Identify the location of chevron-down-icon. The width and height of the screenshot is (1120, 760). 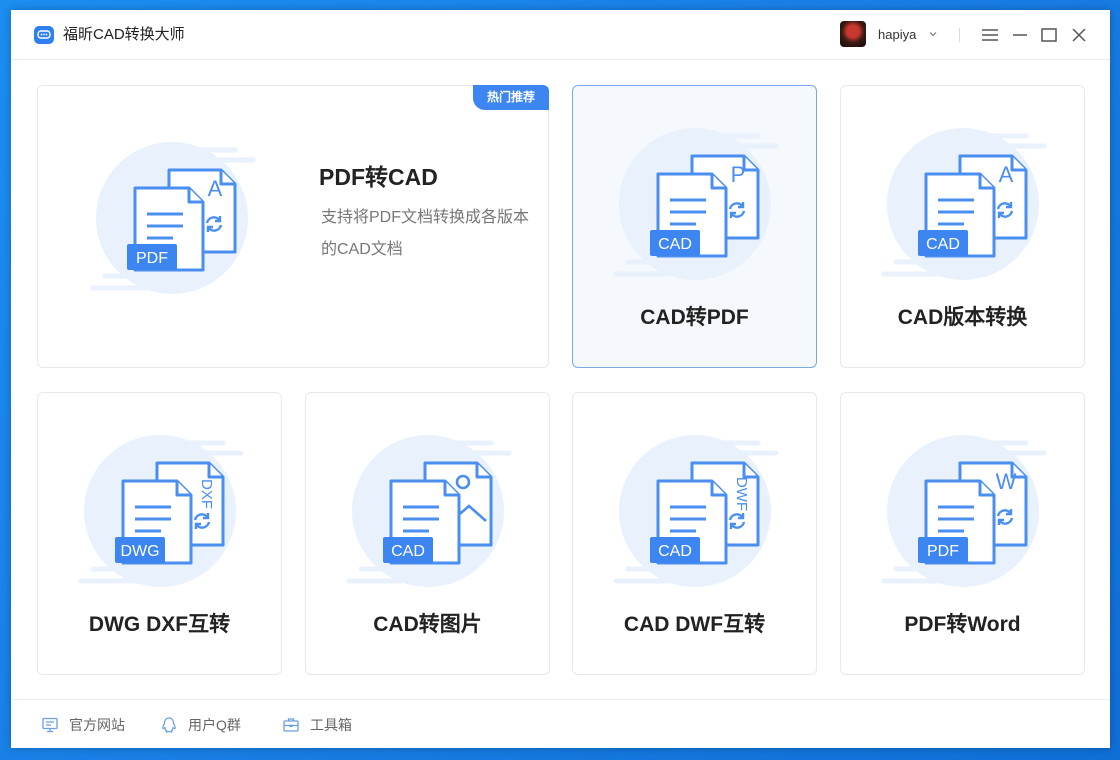
(933, 34).